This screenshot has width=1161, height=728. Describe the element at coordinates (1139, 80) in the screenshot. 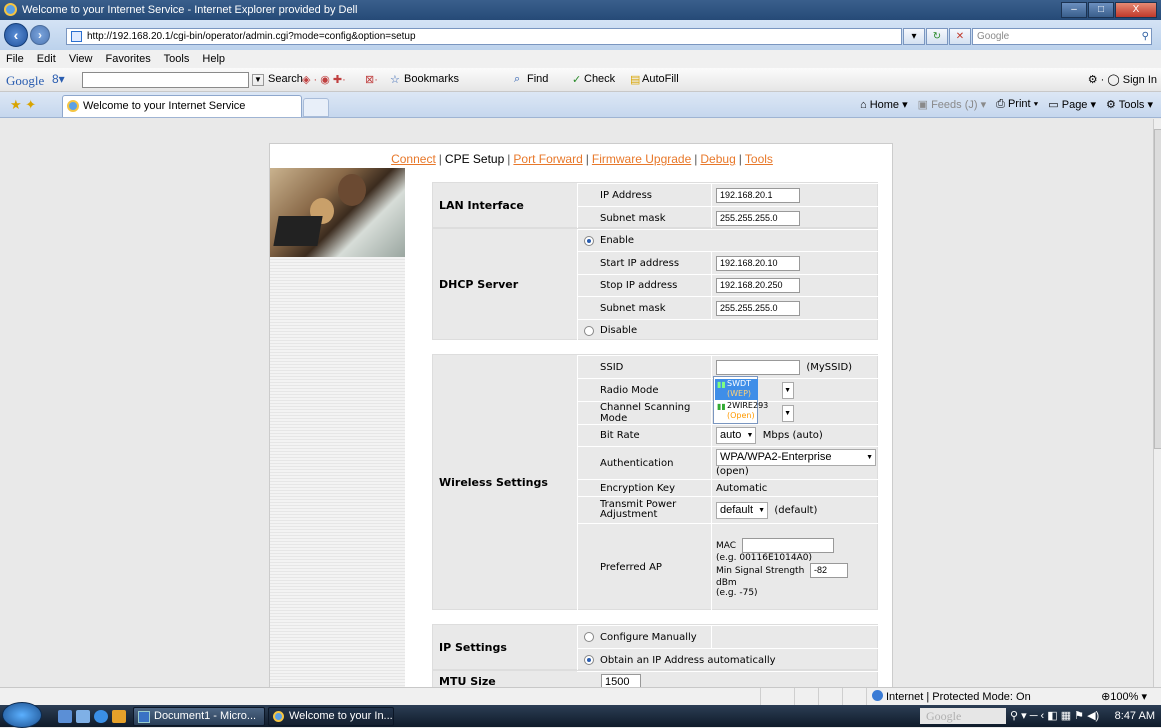

I see `signin-label: Sign In` at that location.